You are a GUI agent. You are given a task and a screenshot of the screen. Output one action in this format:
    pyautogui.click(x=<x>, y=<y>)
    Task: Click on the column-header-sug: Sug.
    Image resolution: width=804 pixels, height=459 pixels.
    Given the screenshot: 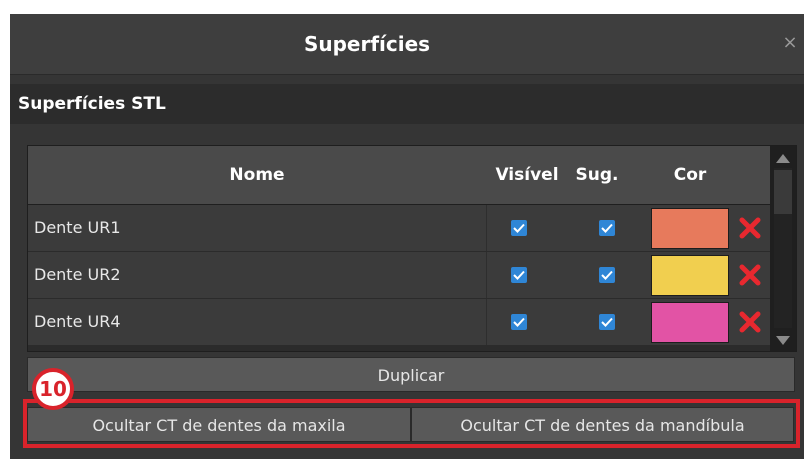 What is the action you would take?
    pyautogui.click(x=597, y=175)
    